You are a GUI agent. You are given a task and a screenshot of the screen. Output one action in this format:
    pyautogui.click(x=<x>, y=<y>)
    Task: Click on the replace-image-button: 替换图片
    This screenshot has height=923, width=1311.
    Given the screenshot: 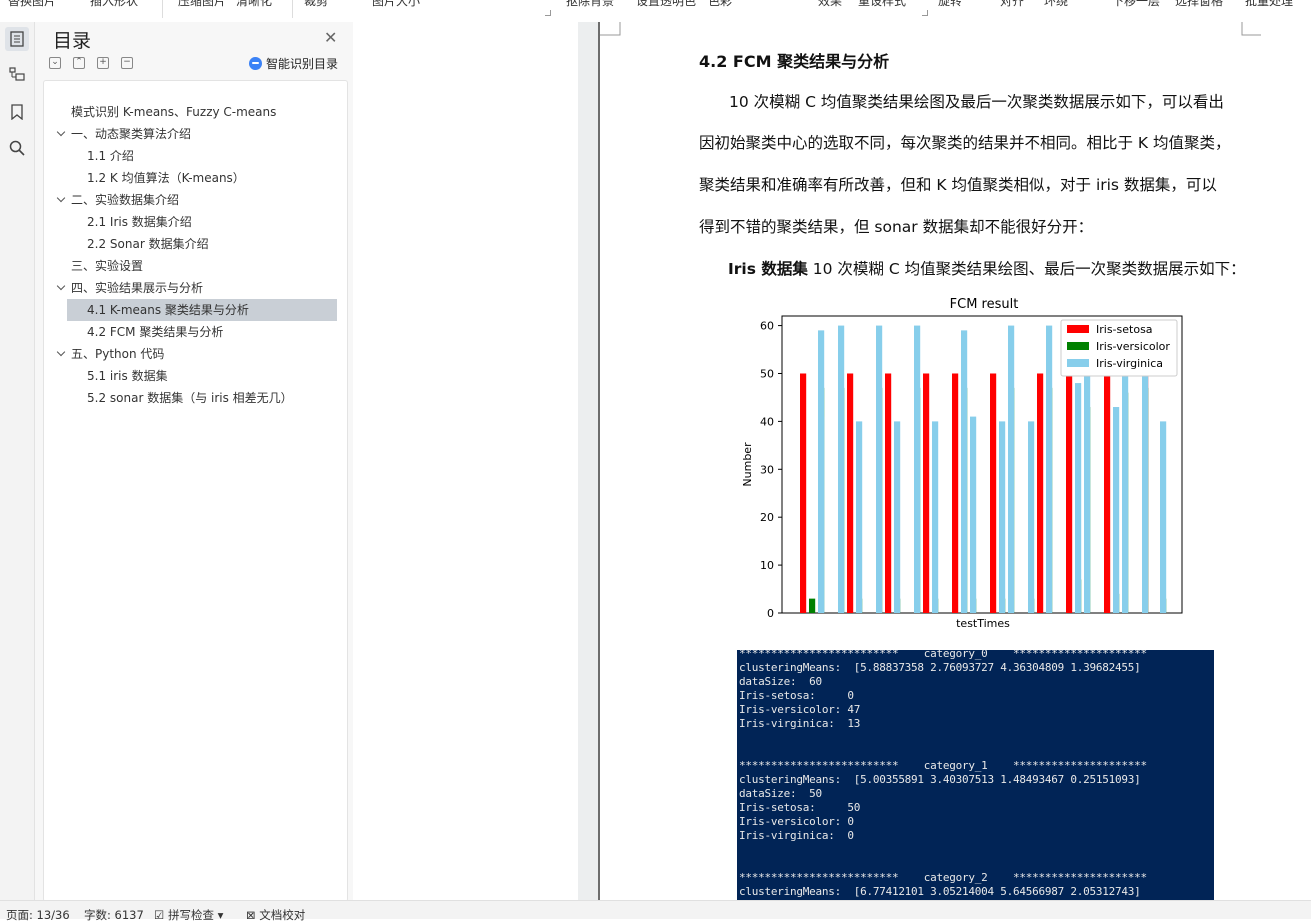 What is the action you would take?
    pyautogui.click(x=32, y=4)
    